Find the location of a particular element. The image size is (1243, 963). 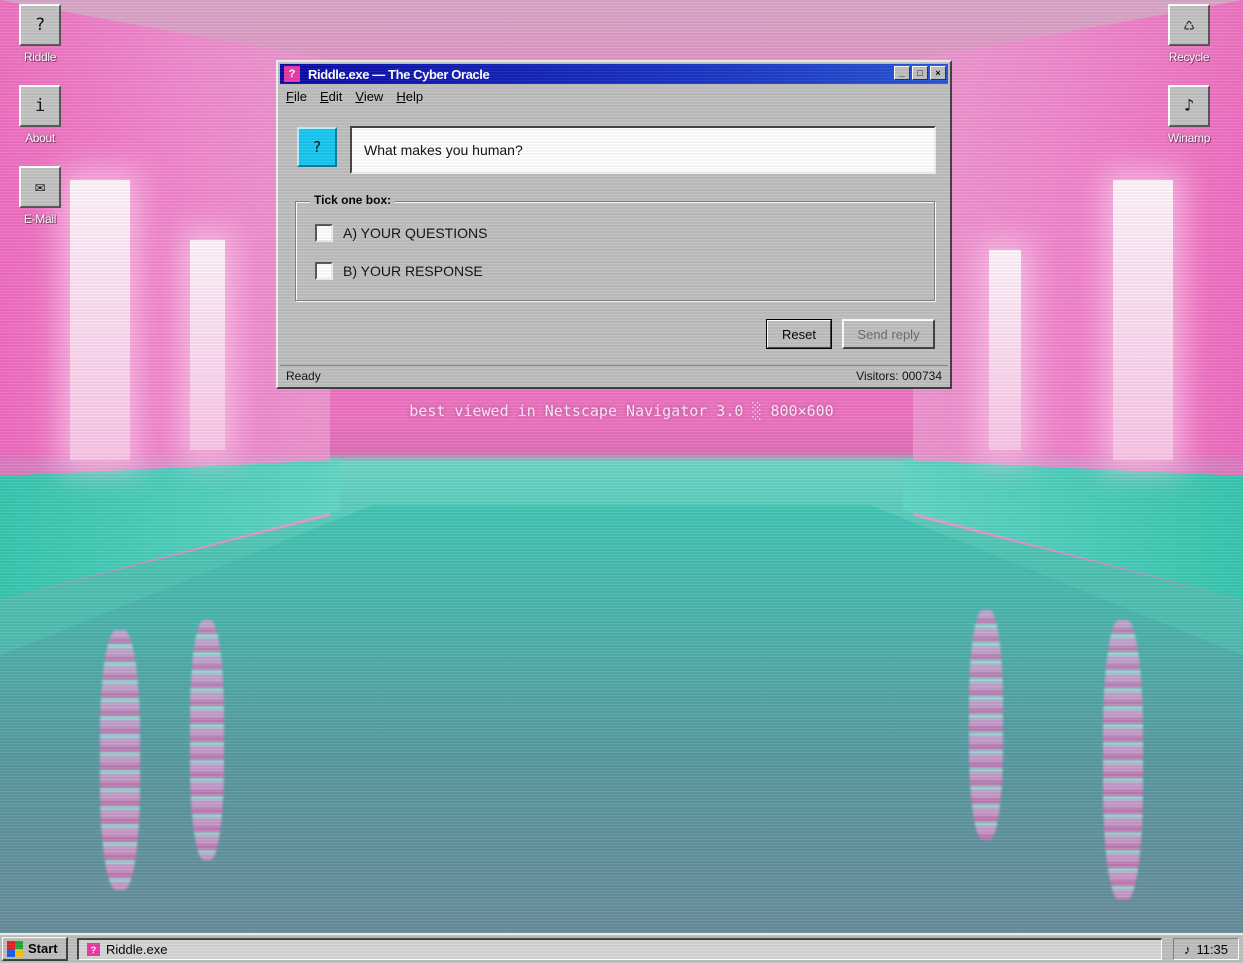

system-tray: ♪ 11:35 is located at coordinates (1206, 949).